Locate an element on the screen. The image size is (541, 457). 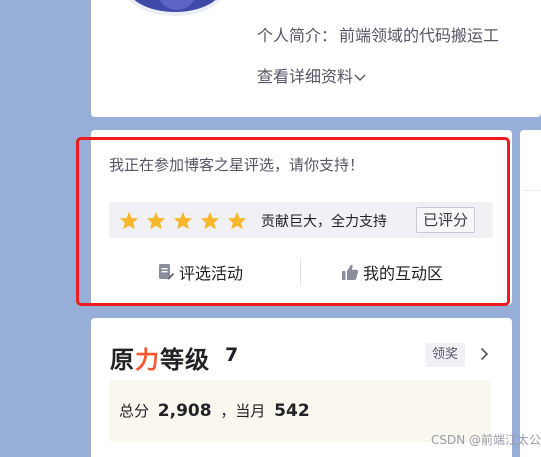
vote-activity-link: 评选活动 is located at coordinates (200, 272).